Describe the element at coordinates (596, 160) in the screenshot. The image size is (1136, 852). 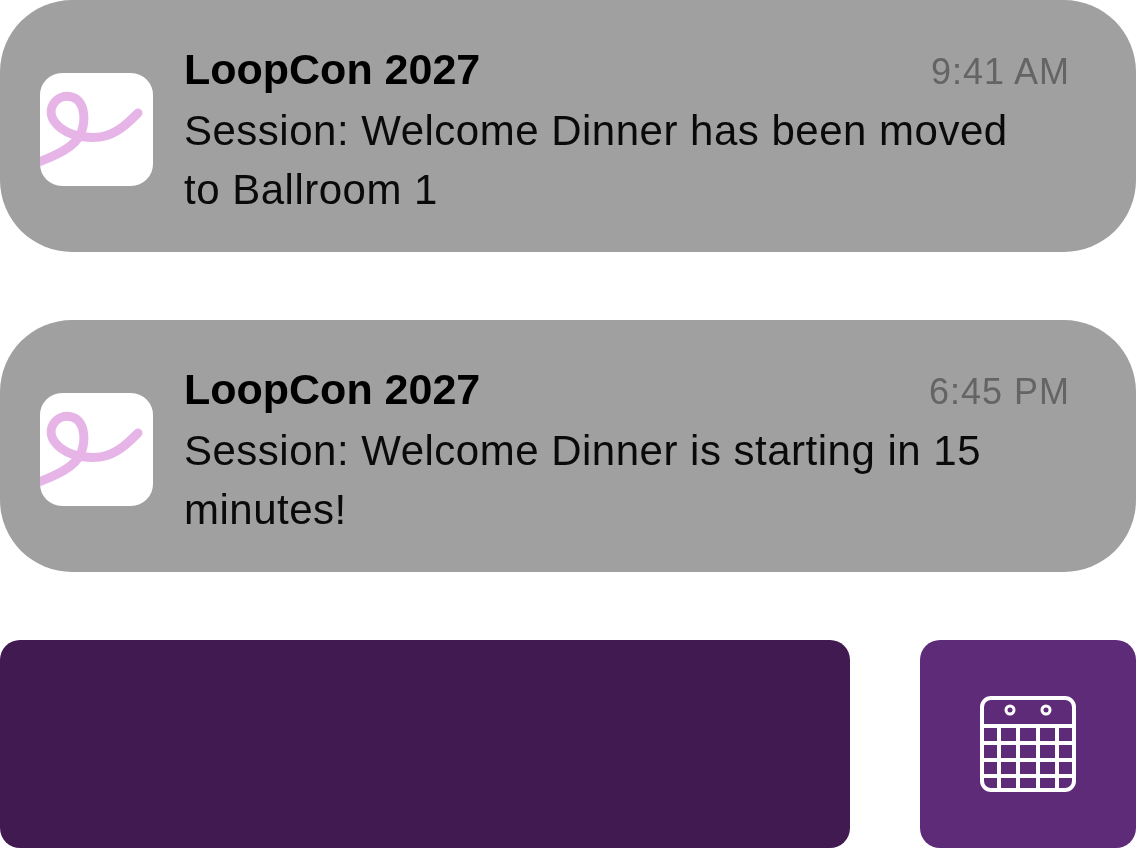
I see `notification-message: Session: Welcome Dinner has been moved to Ballroom 1` at that location.